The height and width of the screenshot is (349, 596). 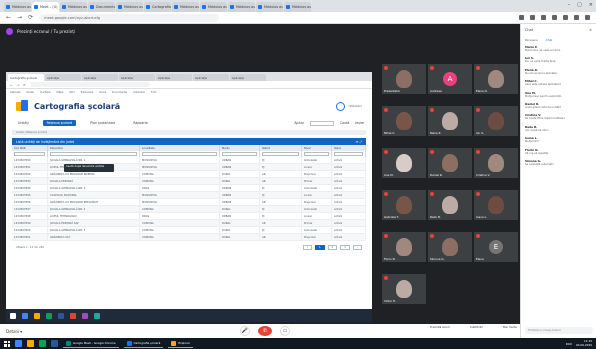 What do you see at coordinates (14, 331) in the screenshot?
I see `meeting-details-button: Detalii ▾` at bounding box center [14, 331].